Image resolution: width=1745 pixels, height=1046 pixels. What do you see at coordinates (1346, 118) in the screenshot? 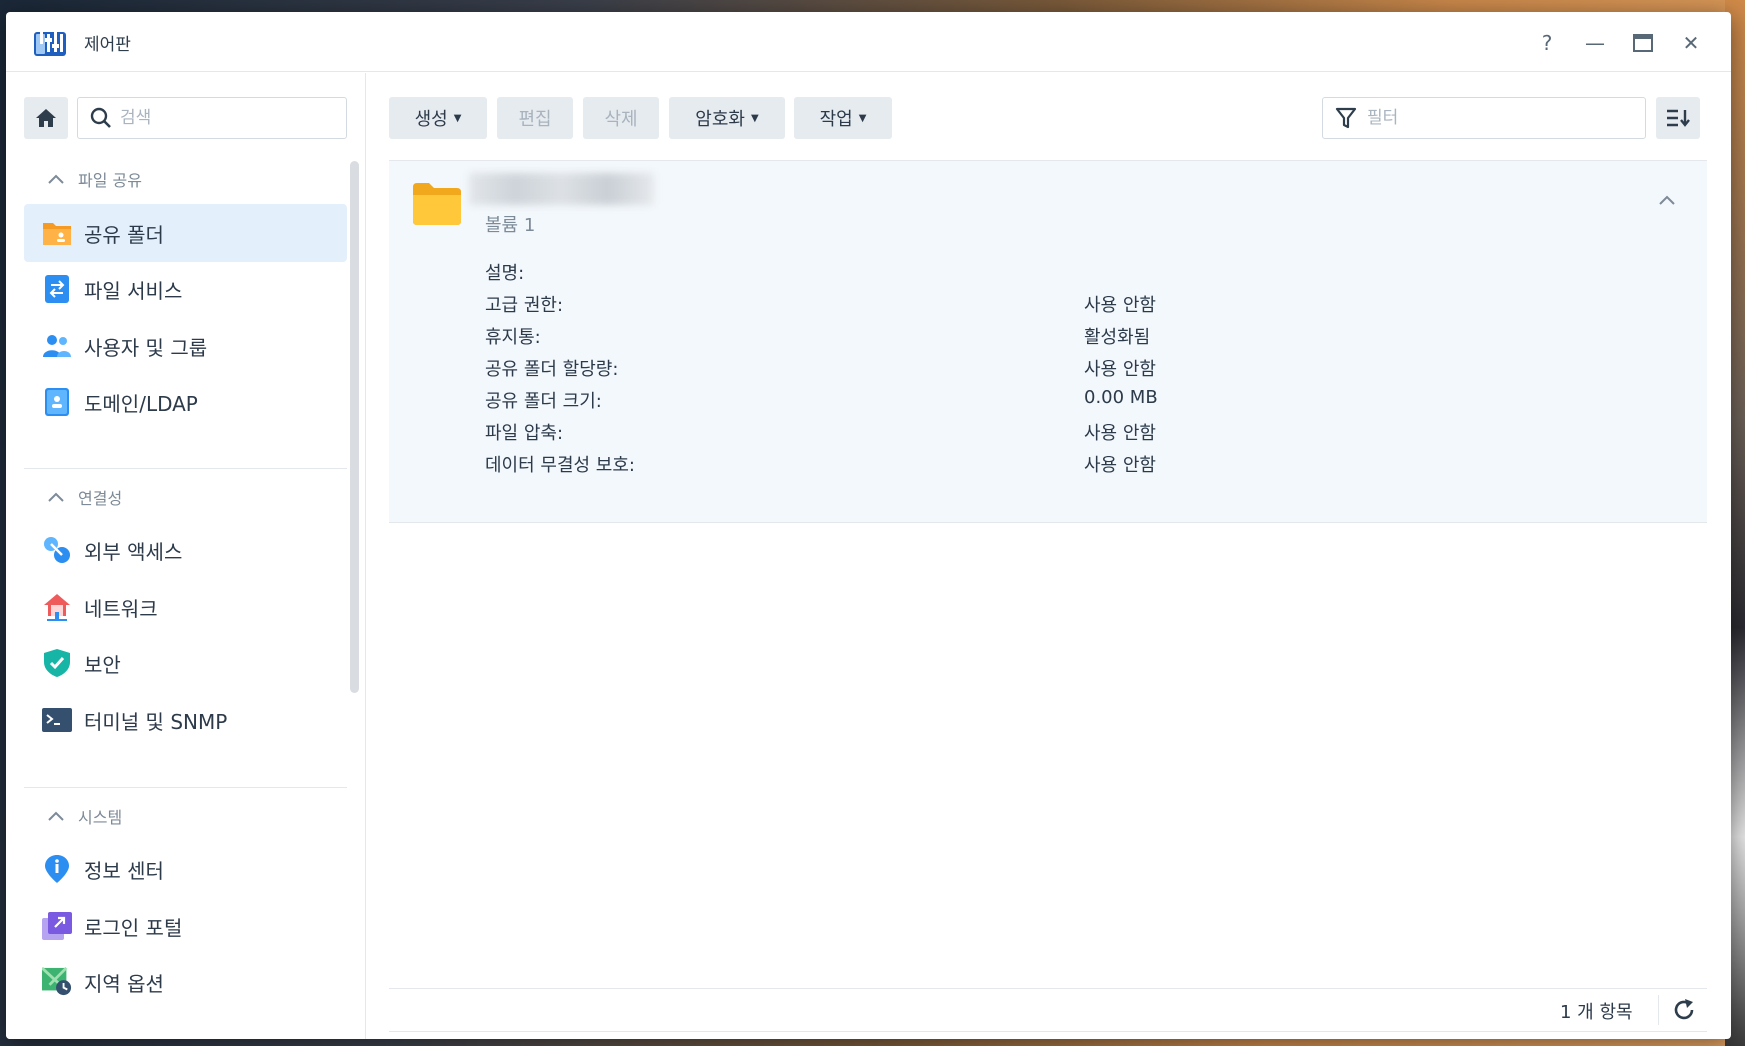
I see `filter-icon` at bounding box center [1346, 118].